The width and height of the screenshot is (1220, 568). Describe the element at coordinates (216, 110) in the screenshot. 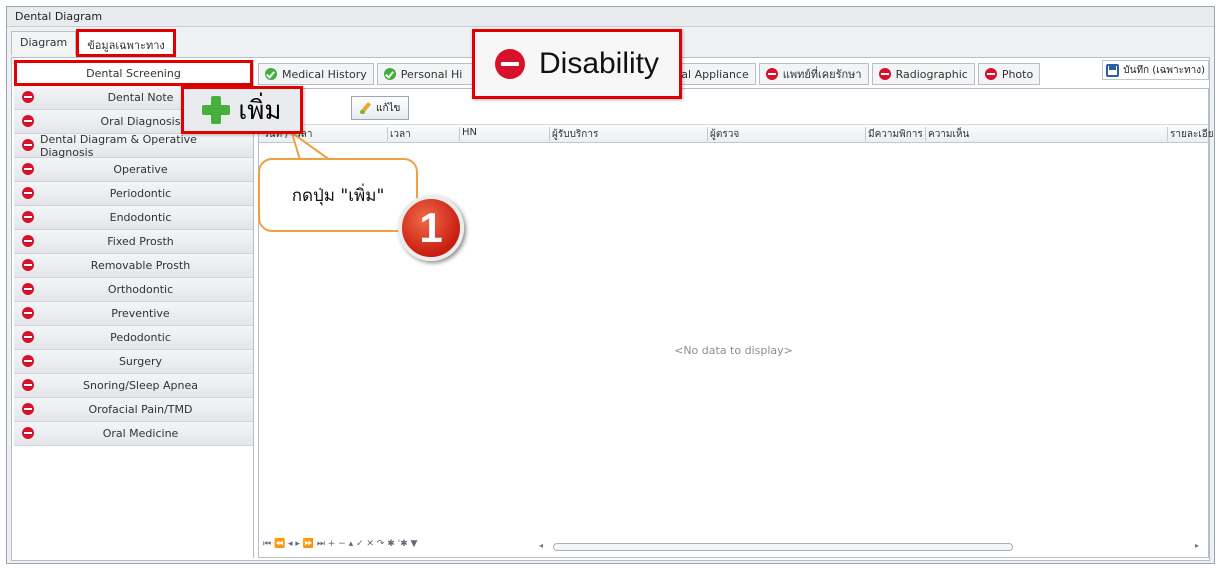

I see `plus-icon` at that location.